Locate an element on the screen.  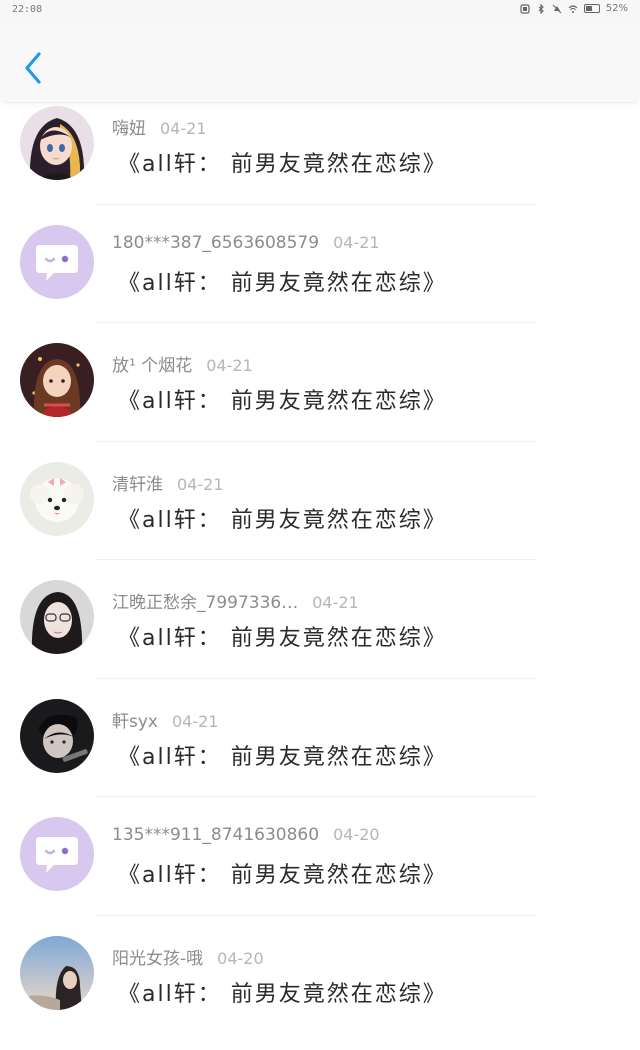
bluetooth-icon is located at coordinates (541, 9).